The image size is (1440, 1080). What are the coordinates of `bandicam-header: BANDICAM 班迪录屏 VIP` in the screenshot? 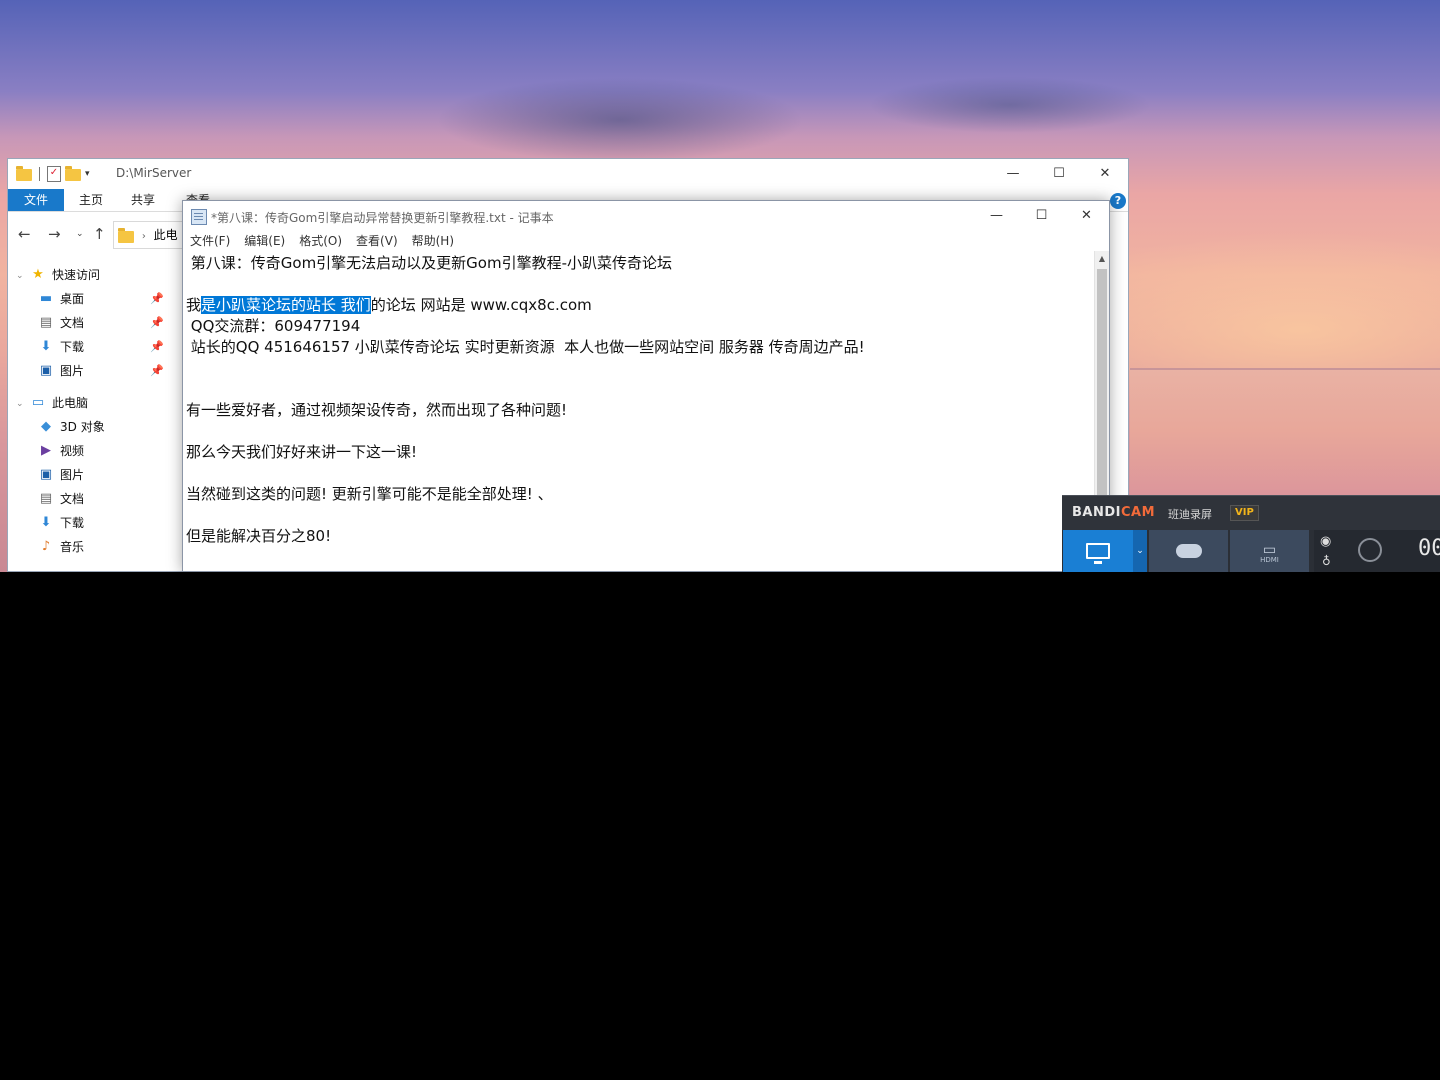 It's located at (1251, 513).